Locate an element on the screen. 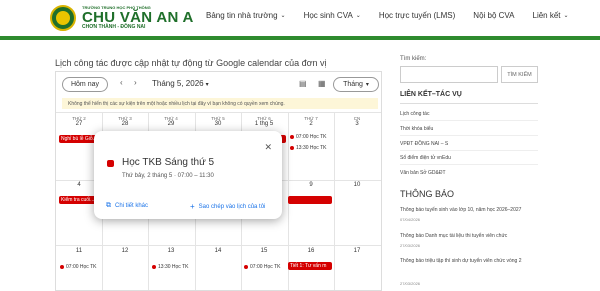 This screenshot has height=291, width=600. day-cell: THỨ 4 29 is located at coordinates (171, 122).